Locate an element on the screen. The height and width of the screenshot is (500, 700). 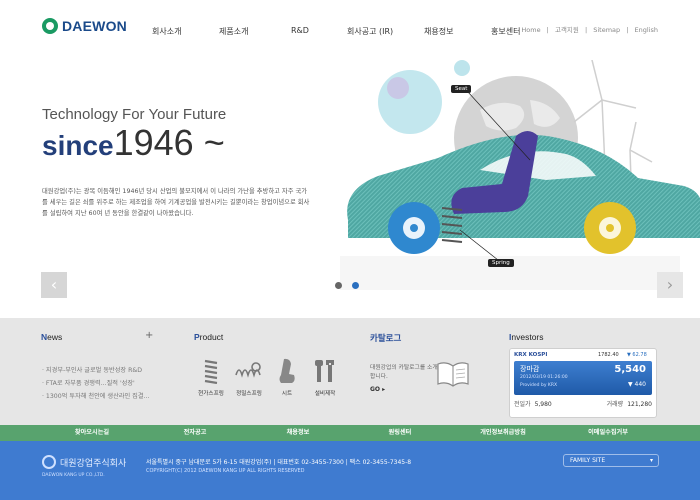
hero-tagline: Technology For Your Future is located at coordinates (134, 114).